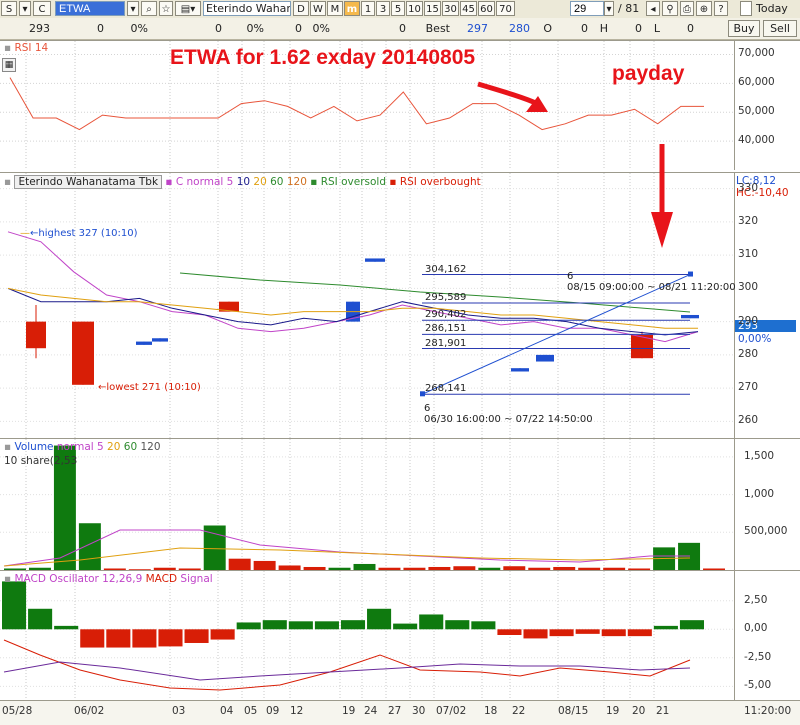 The image size is (800, 725). What do you see at coordinates (230, 182) in the screenshot?
I see `ma5-label: 5` at bounding box center [230, 182].